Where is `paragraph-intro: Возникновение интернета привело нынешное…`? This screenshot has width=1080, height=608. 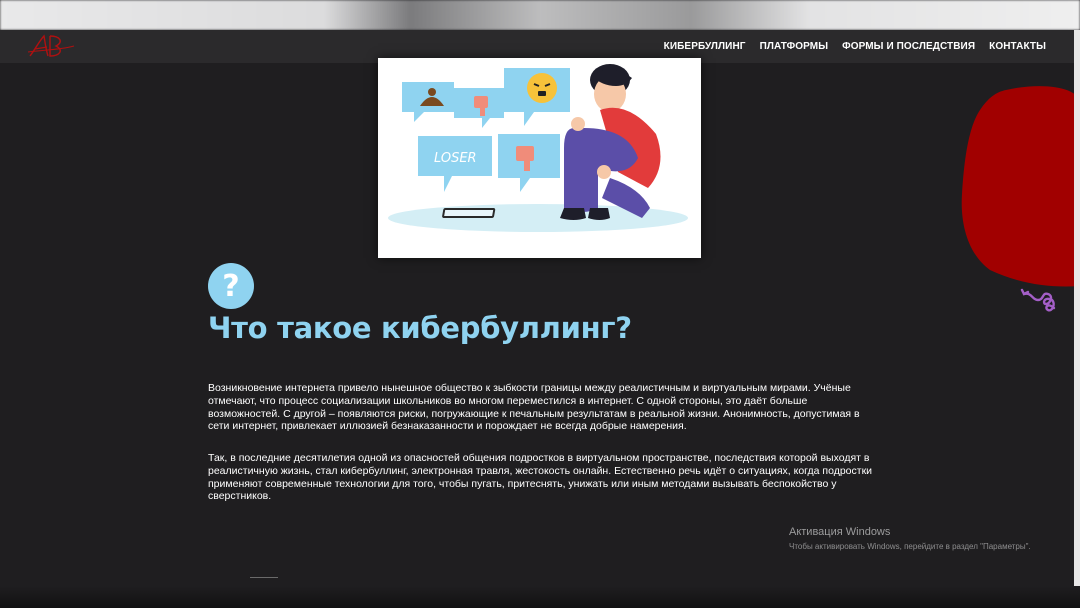
paragraph-intro: Возникновение интернета привело нынешное… is located at coordinates (534, 407).